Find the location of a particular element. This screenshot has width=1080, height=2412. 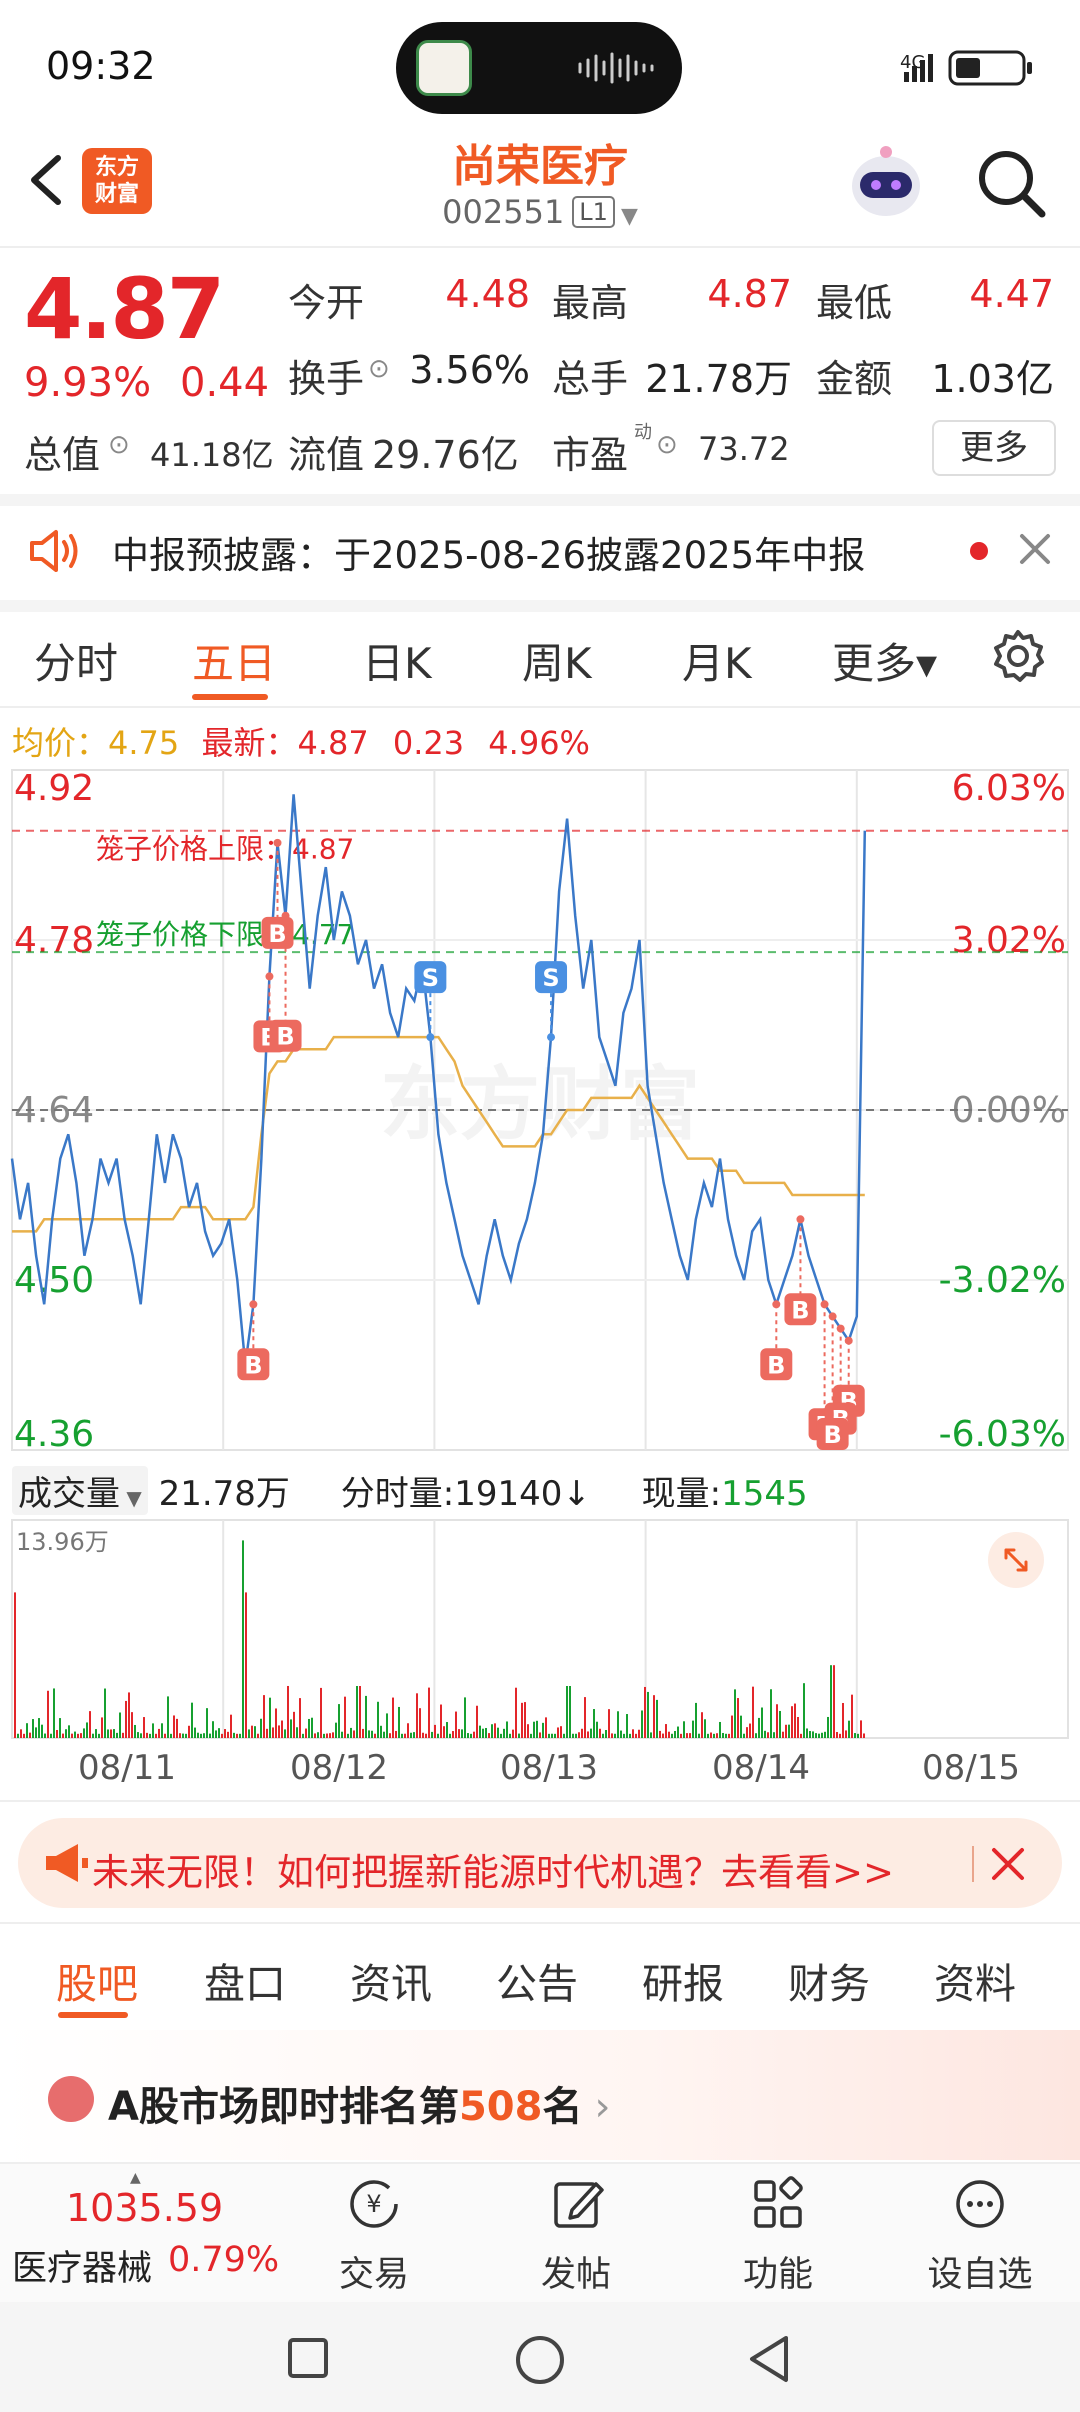

app-logo: 东方 财富 is located at coordinates (117, 181).